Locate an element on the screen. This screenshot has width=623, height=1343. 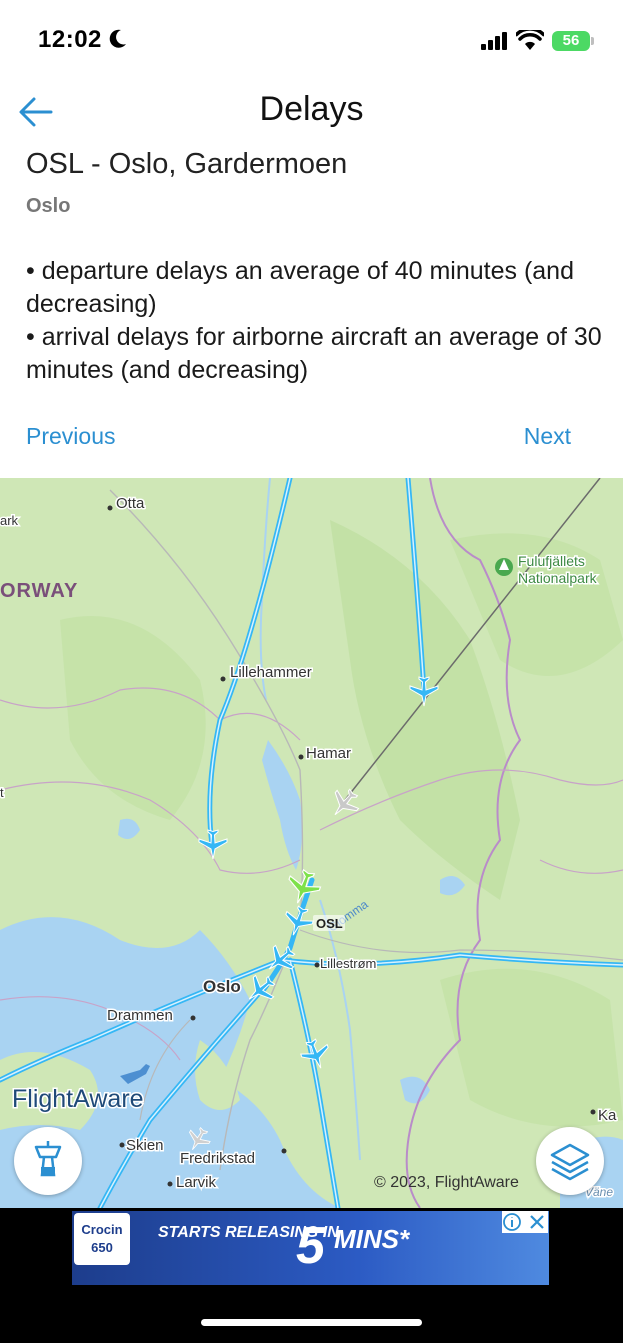
wifi-icon is located at coordinates (530, 40).